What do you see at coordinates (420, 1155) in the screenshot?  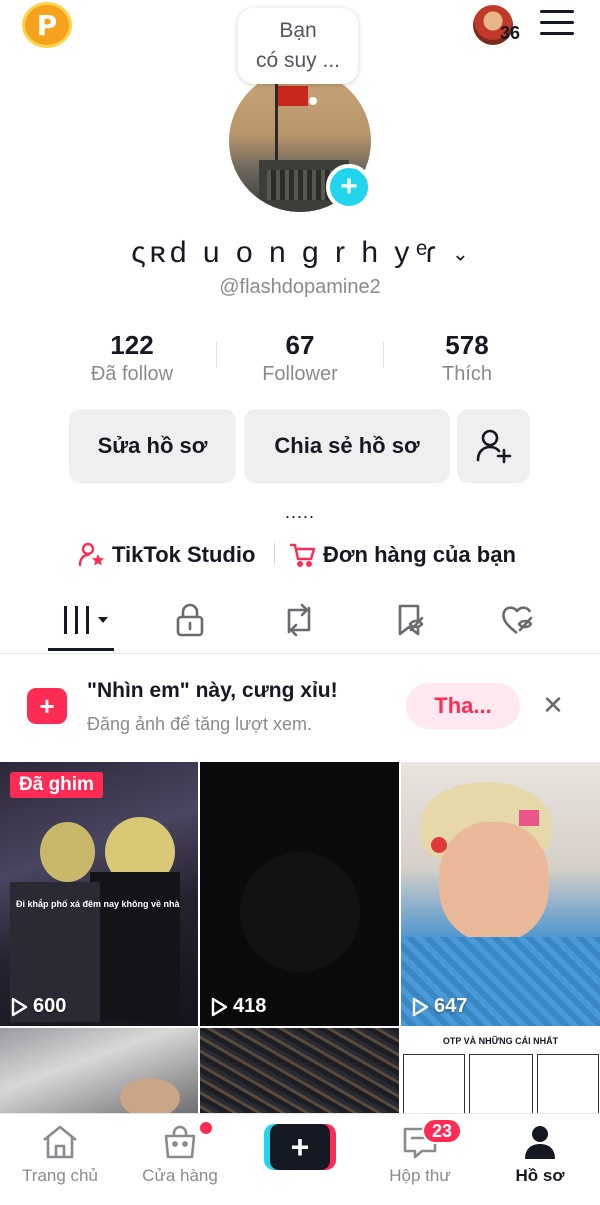 I see `nav-inbox: Hộp thư` at bounding box center [420, 1155].